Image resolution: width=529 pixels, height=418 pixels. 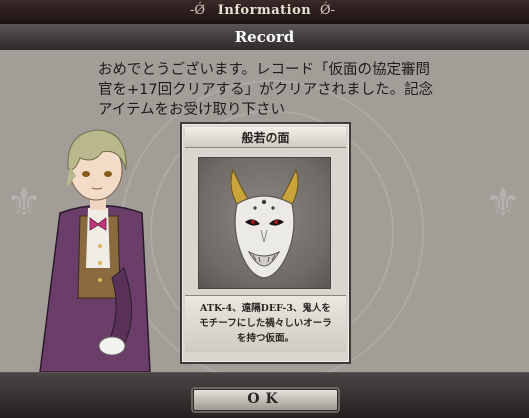 I want to click on item-name: 般若の面, so click(x=265, y=138).